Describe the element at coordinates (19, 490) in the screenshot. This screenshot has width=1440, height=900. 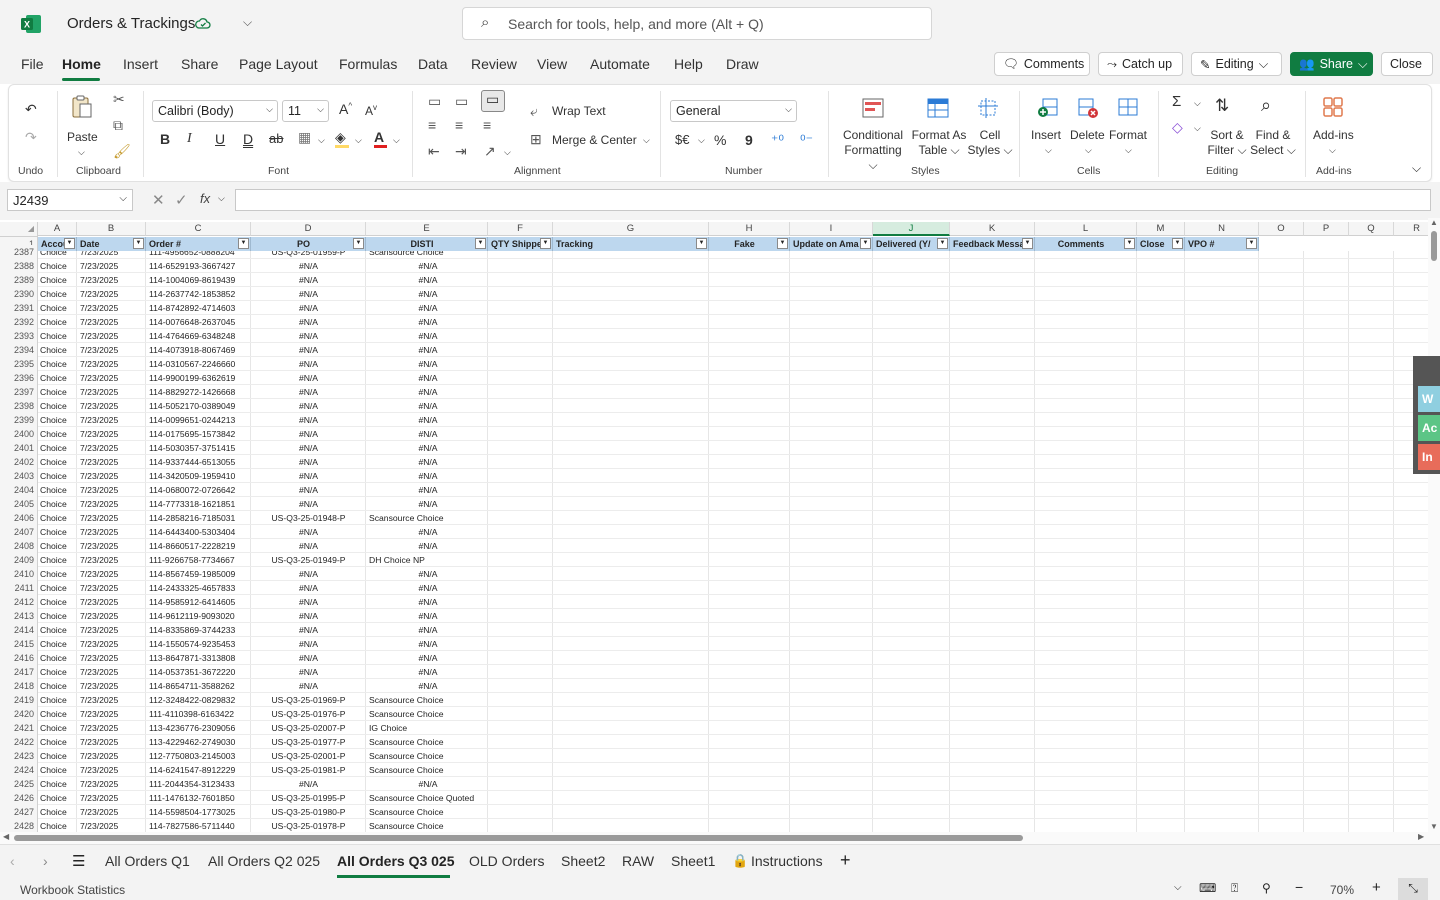
I see `row-number: 2404` at that location.